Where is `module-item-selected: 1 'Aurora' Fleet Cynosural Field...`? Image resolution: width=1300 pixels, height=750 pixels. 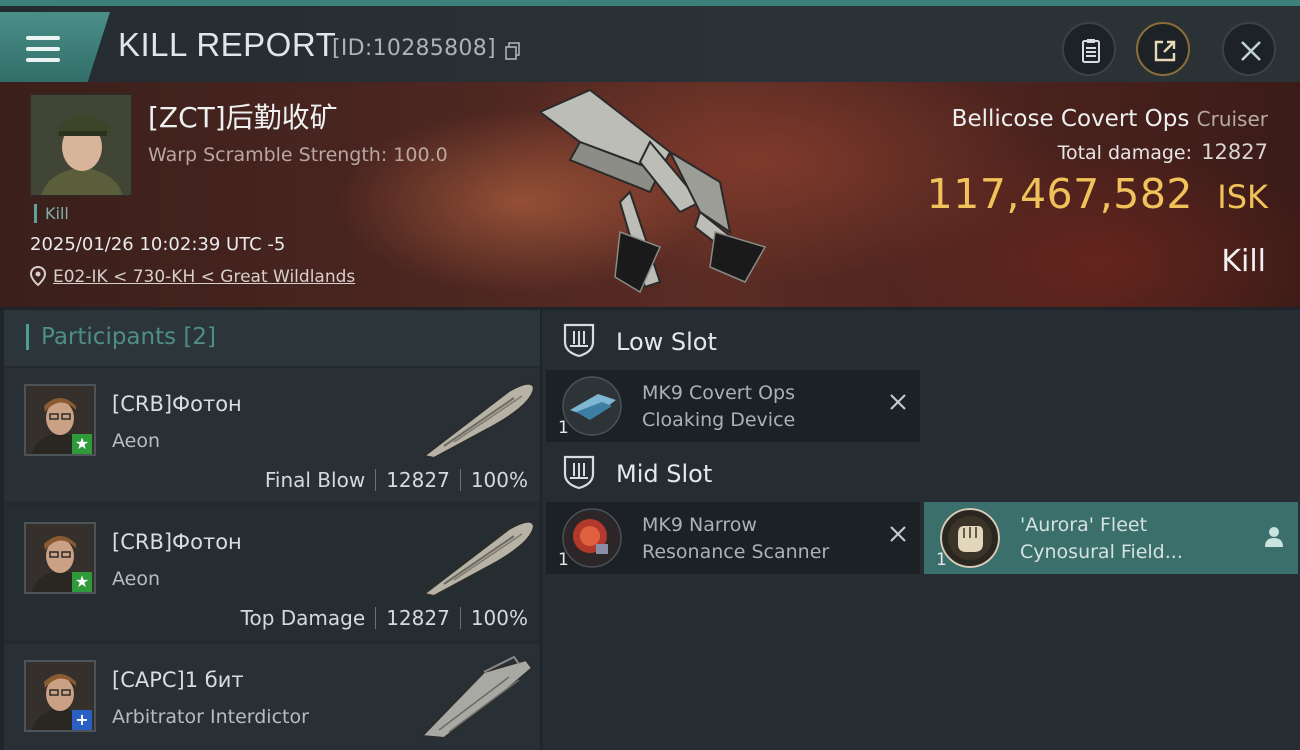 module-item-selected: 1 'Aurora' Fleet Cynosural Field... is located at coordinates (1111, 538).